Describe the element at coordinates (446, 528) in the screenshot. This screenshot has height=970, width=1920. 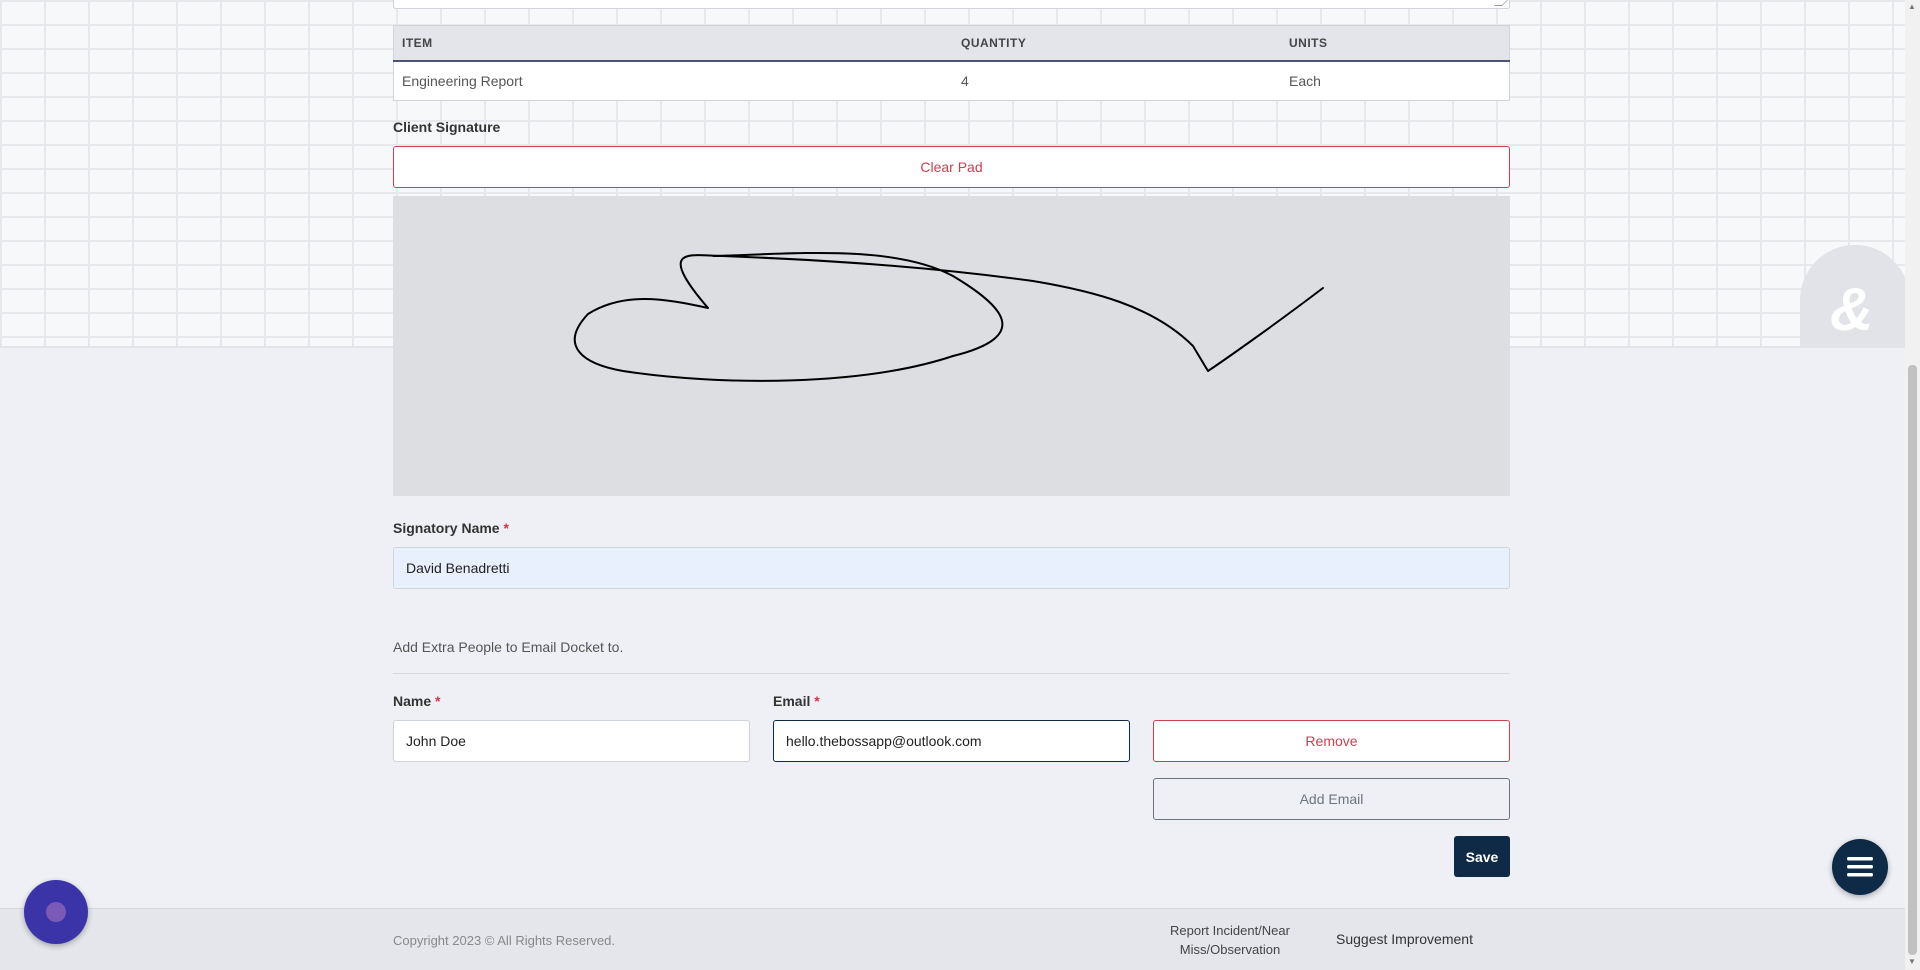
I see `signatory-name-label-text: Signatory Name` at that location.